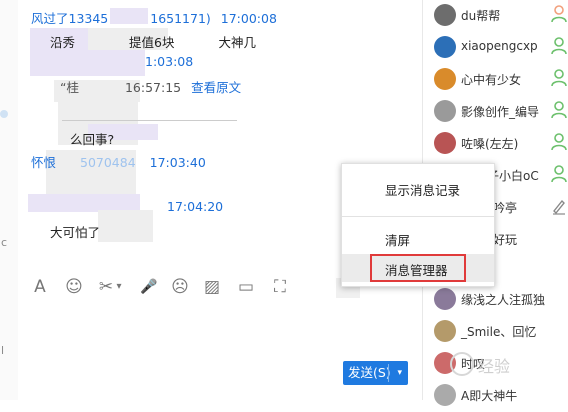 Image resolution: width=568 pixels, height=412 pixels. I want to click on member-item: xiaopengcxp, so click(495, 48).